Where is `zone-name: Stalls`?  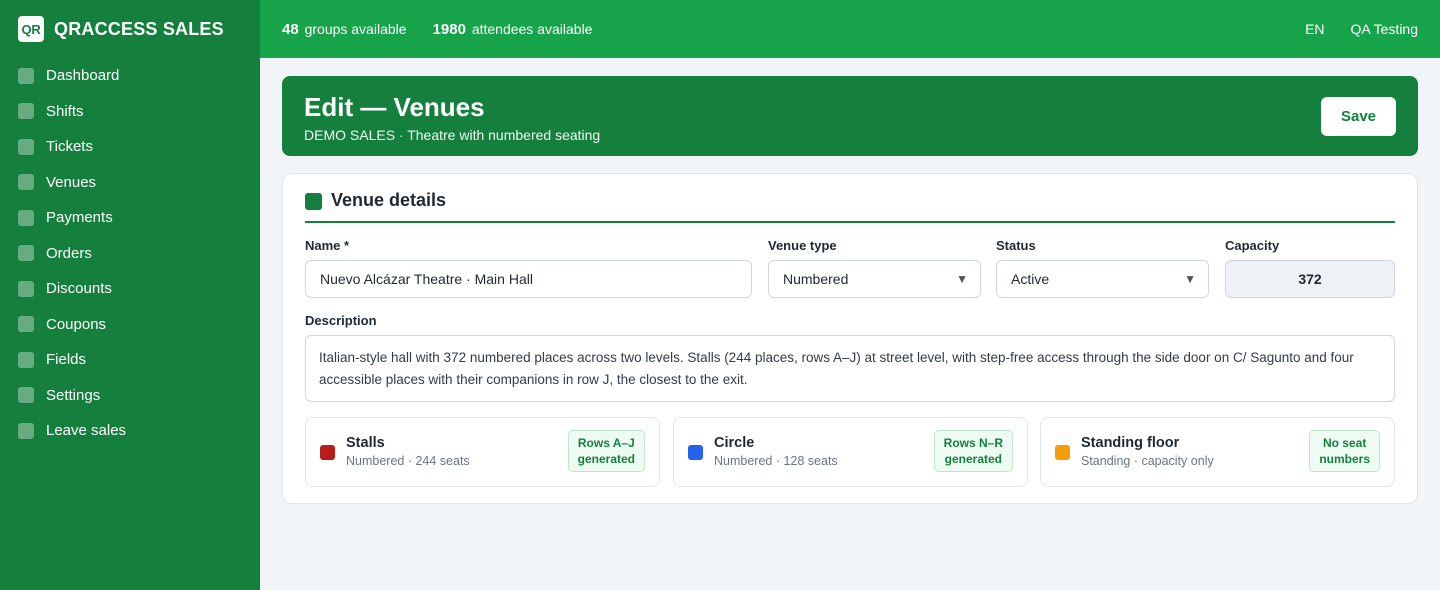
zone-name: Stalls is located at coordinates (365, 443).